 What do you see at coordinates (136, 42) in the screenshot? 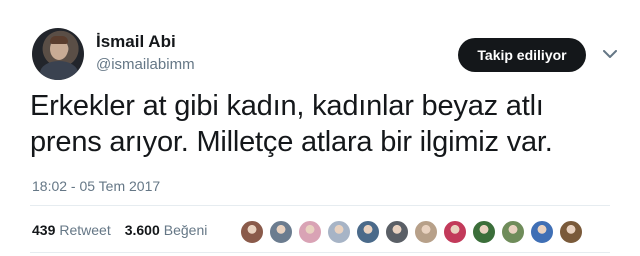
I see `user-display-name: İsmail Abi` at bounding box center [136, 42].